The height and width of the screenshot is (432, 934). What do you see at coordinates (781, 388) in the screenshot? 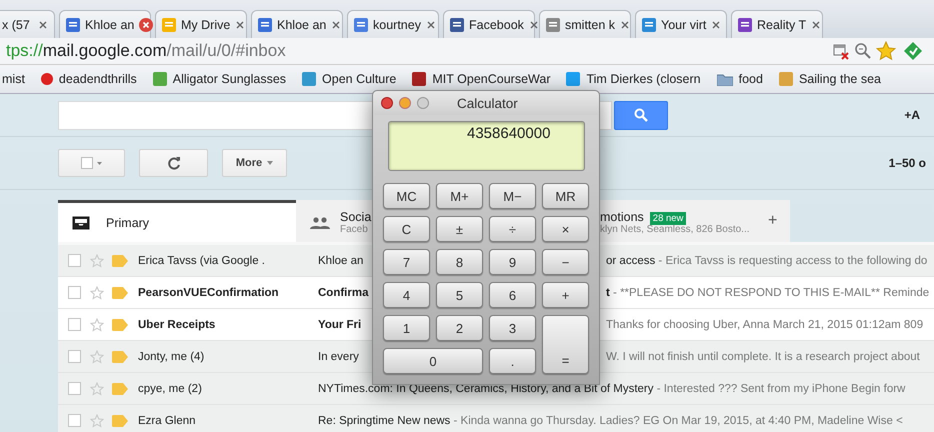
I see `snippet: - Interested ??? Sent from my iPhone Begin forw` at bounding box center [781, 388].